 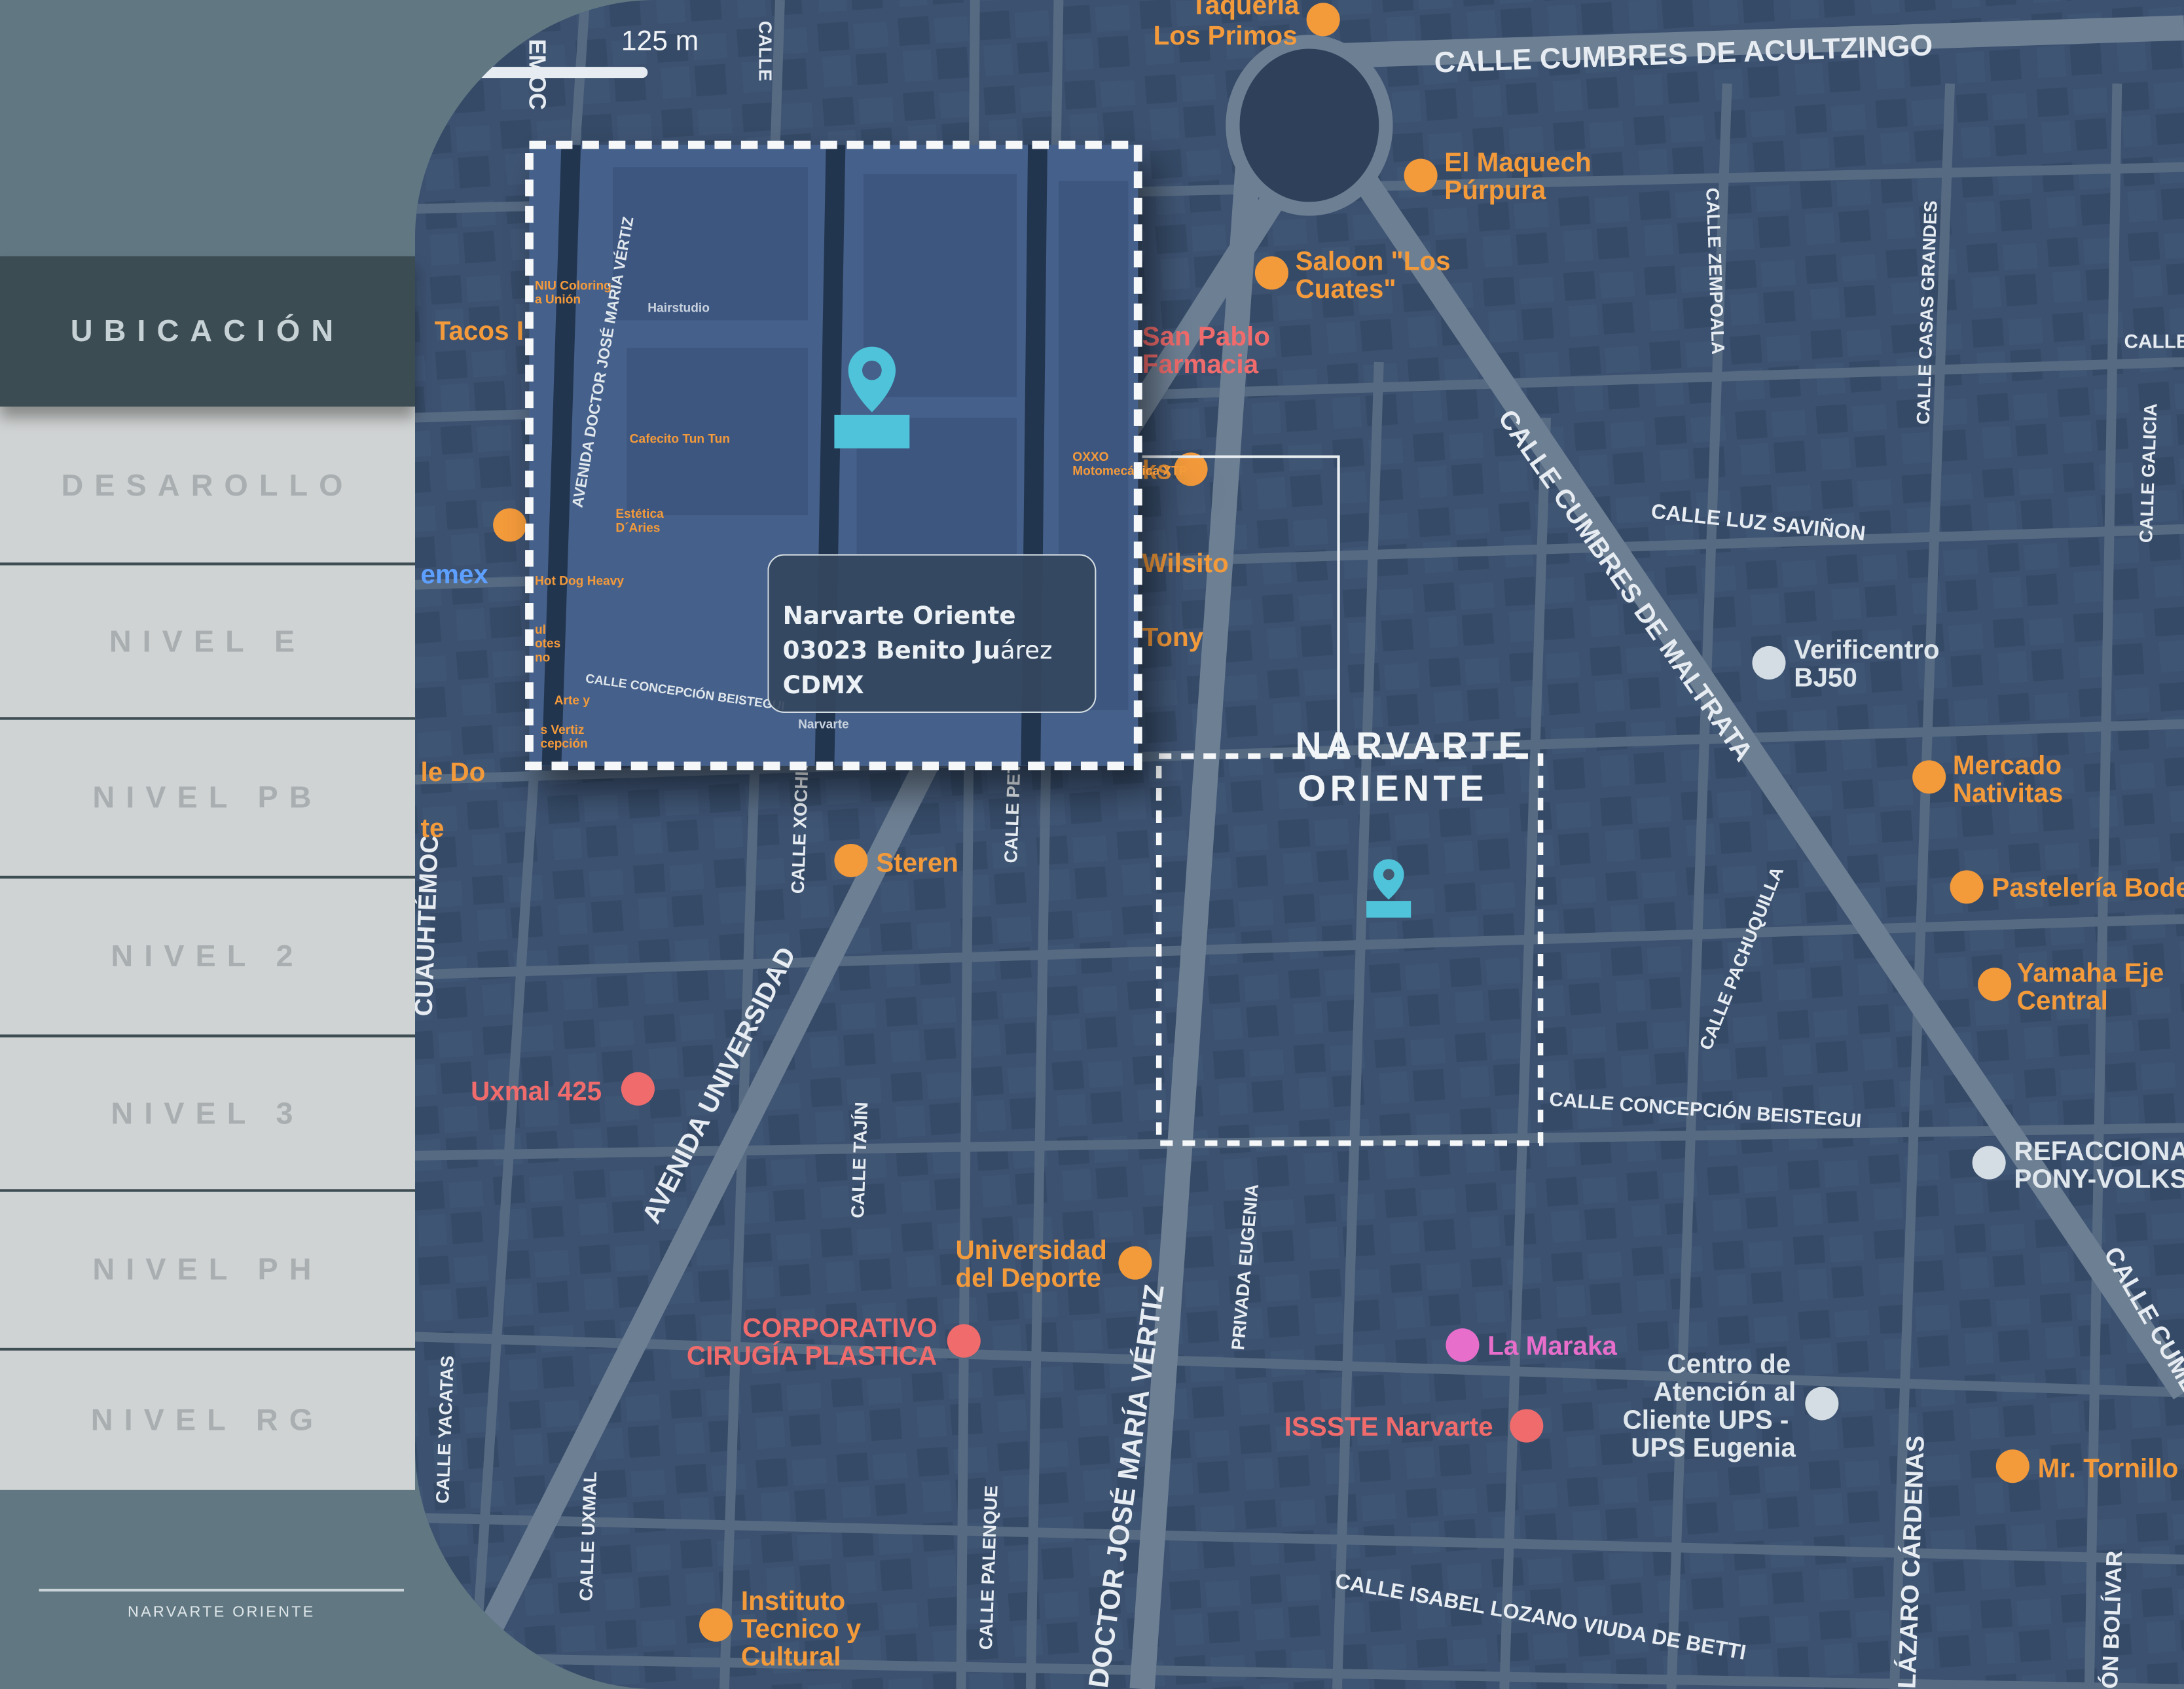 What do you see at coordinates (2088, 888) in the screenshot?
I see `poi-label: Pastelería Bode` at bounding box center [2088, 888].